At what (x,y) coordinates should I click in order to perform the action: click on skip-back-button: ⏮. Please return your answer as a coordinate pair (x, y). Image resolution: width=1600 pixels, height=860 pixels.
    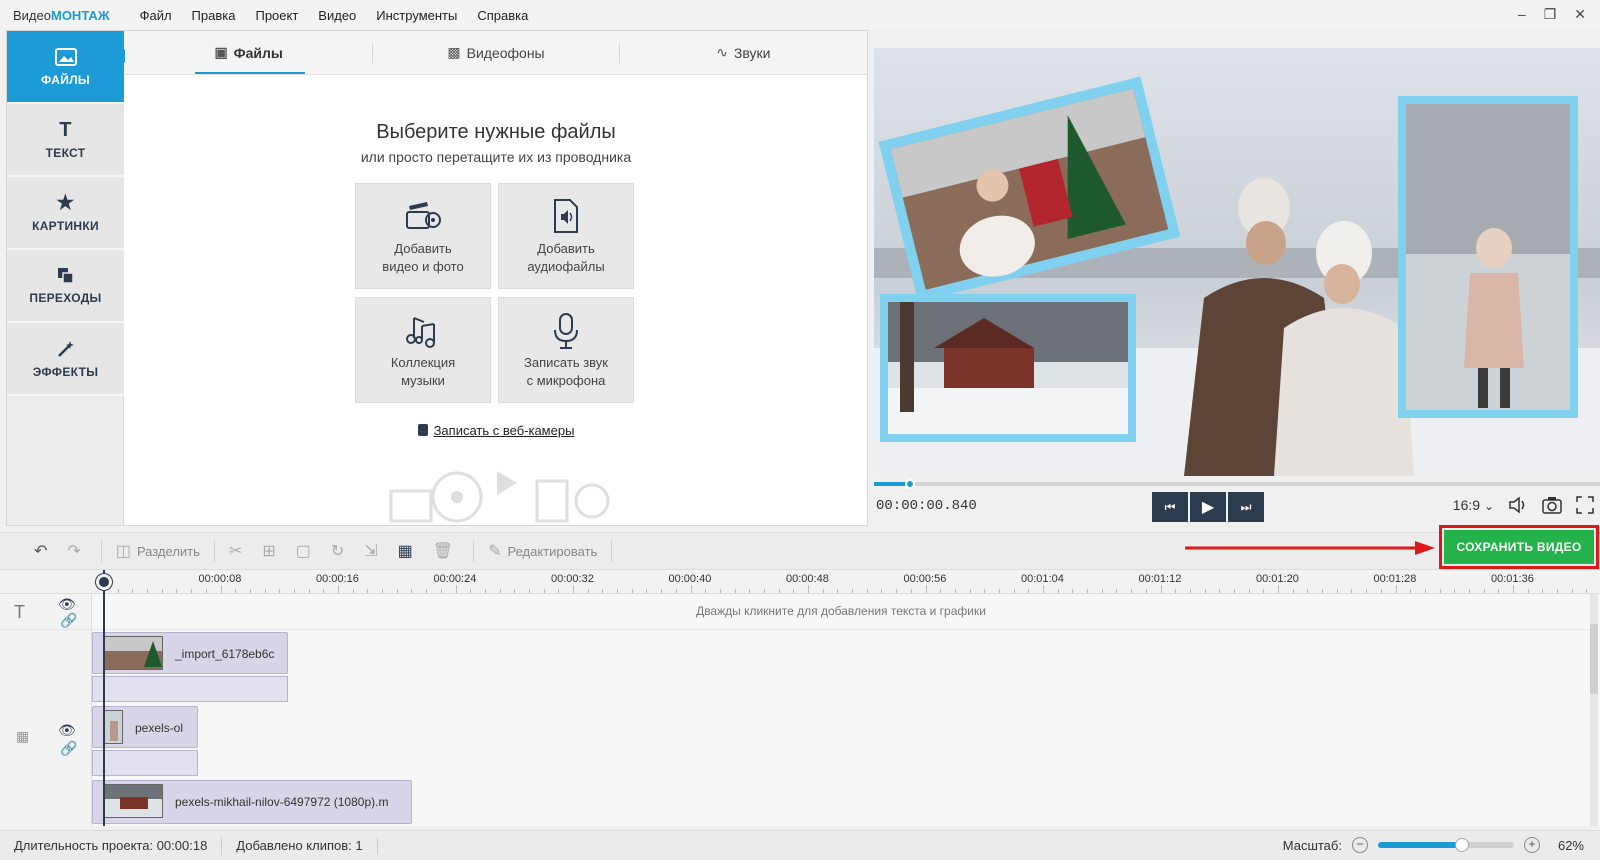
    Looking at the image, I should click on (1170, 507).